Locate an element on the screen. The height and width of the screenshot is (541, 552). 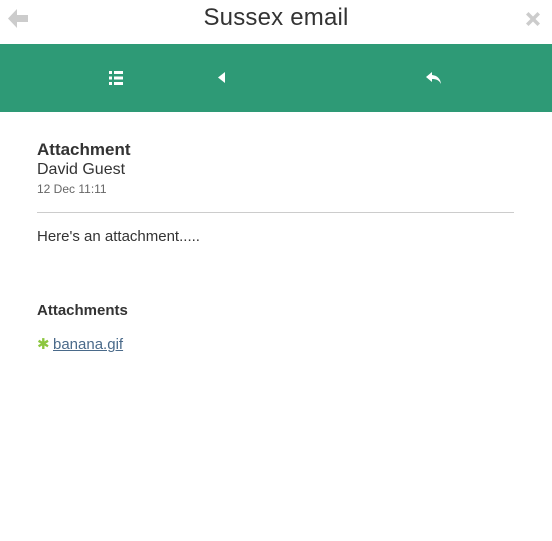
message-date: 12 Dec 11:11 is located at coordinates (72, 189).